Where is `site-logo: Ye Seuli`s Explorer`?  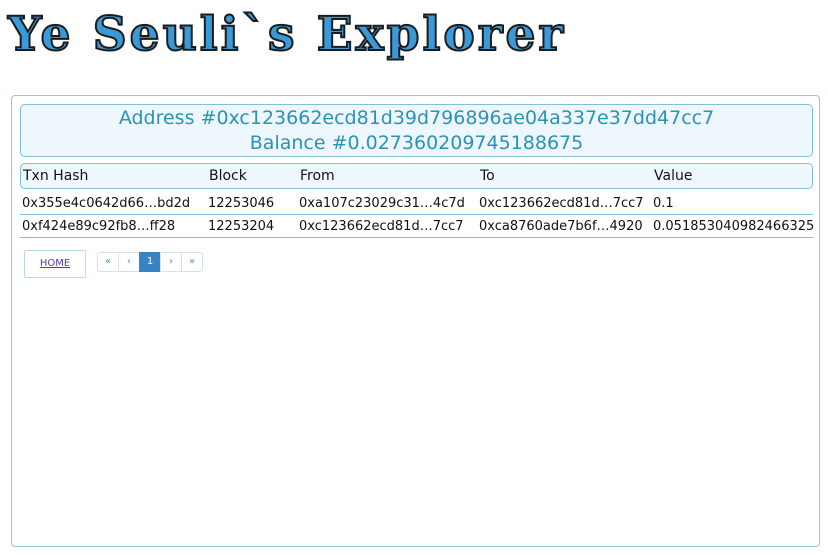 site-logo: Ye Seuli`s Explorer is located at coordinates (287, 34).